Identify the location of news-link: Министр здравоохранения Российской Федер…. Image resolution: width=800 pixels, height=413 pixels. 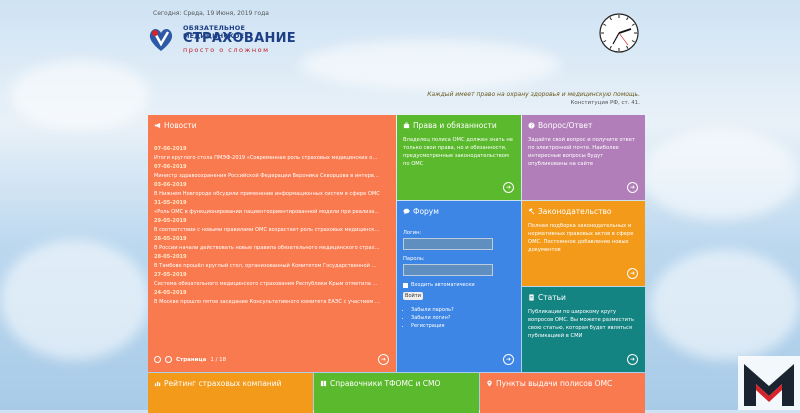
(267, 176).